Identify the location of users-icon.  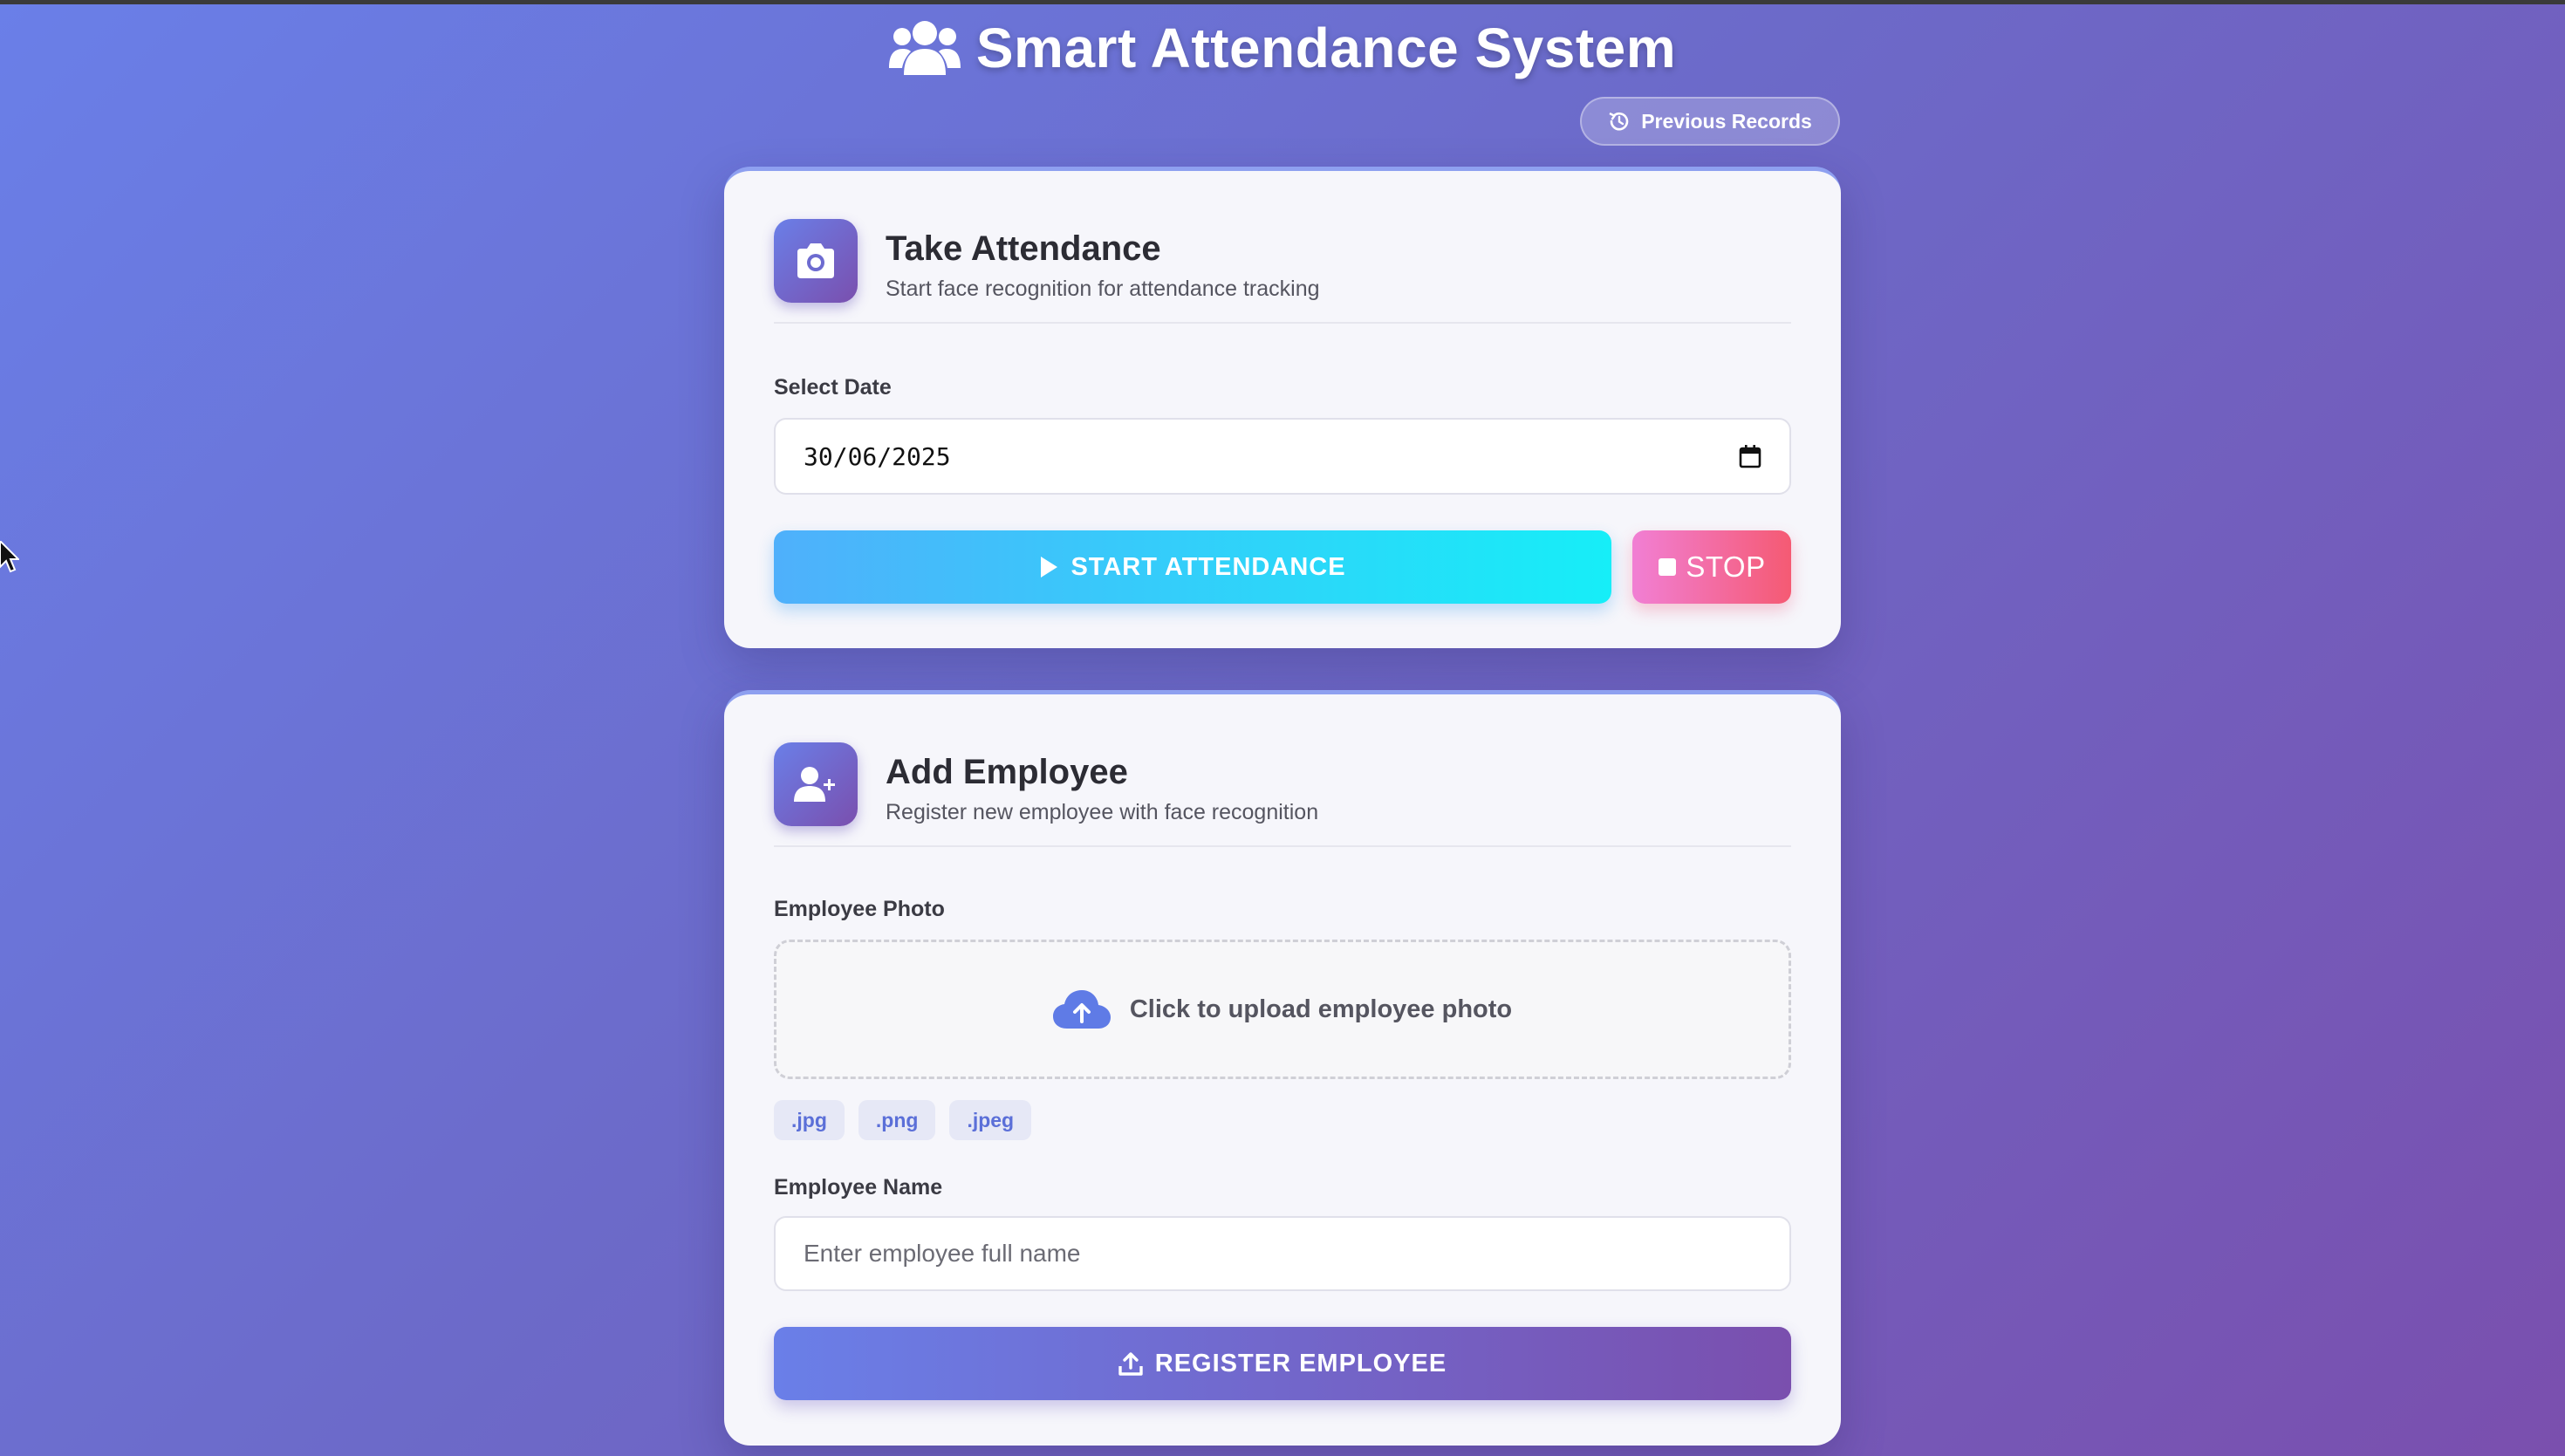
(924, 48).